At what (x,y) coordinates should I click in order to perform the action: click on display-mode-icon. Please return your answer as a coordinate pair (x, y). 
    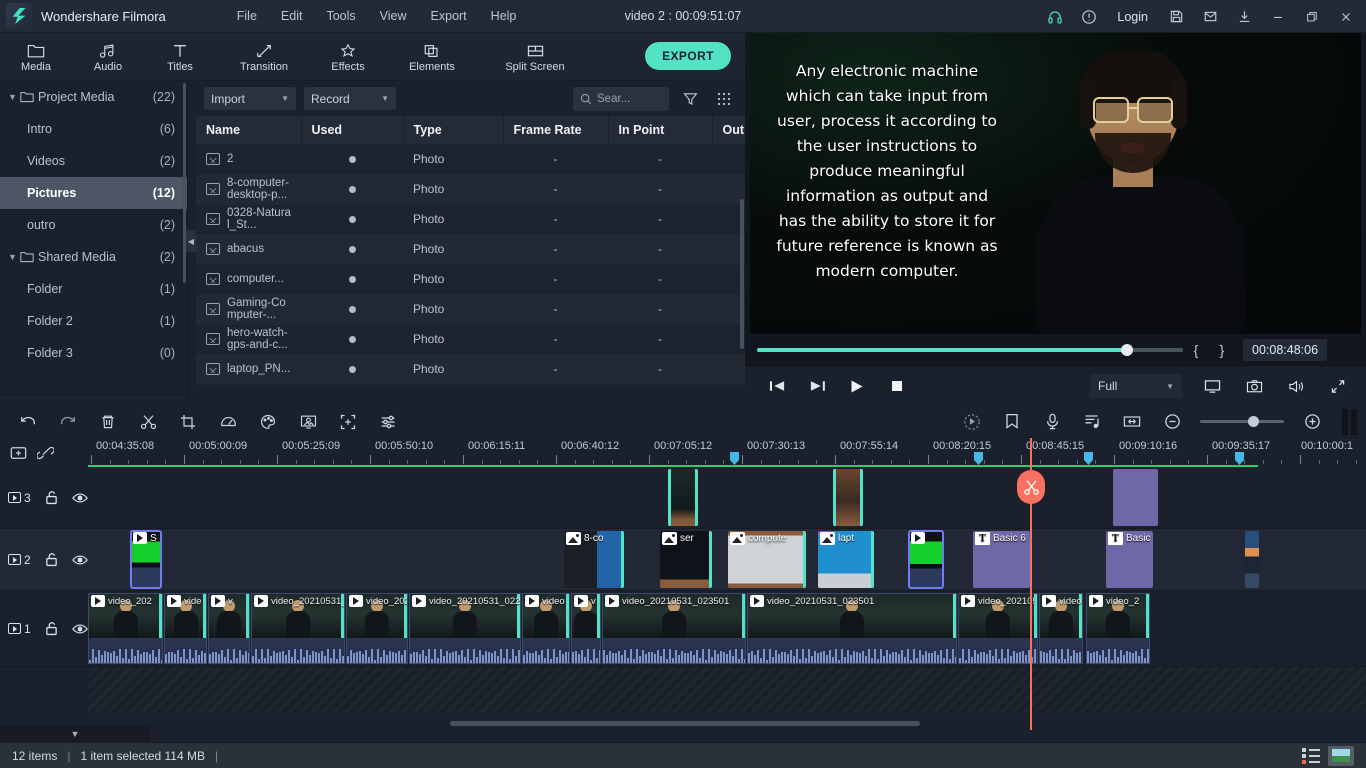
    Looking at the image, I should click on (1212, 386).